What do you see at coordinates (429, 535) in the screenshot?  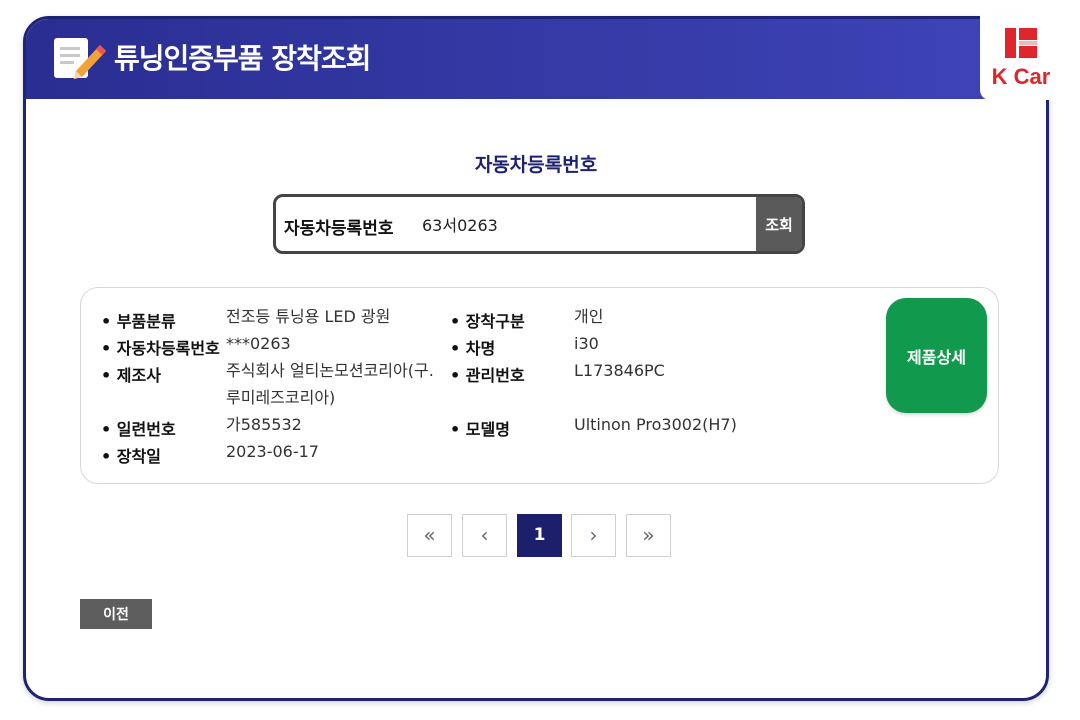 I see `first-page-button: «` at bounding box center [429, 535].